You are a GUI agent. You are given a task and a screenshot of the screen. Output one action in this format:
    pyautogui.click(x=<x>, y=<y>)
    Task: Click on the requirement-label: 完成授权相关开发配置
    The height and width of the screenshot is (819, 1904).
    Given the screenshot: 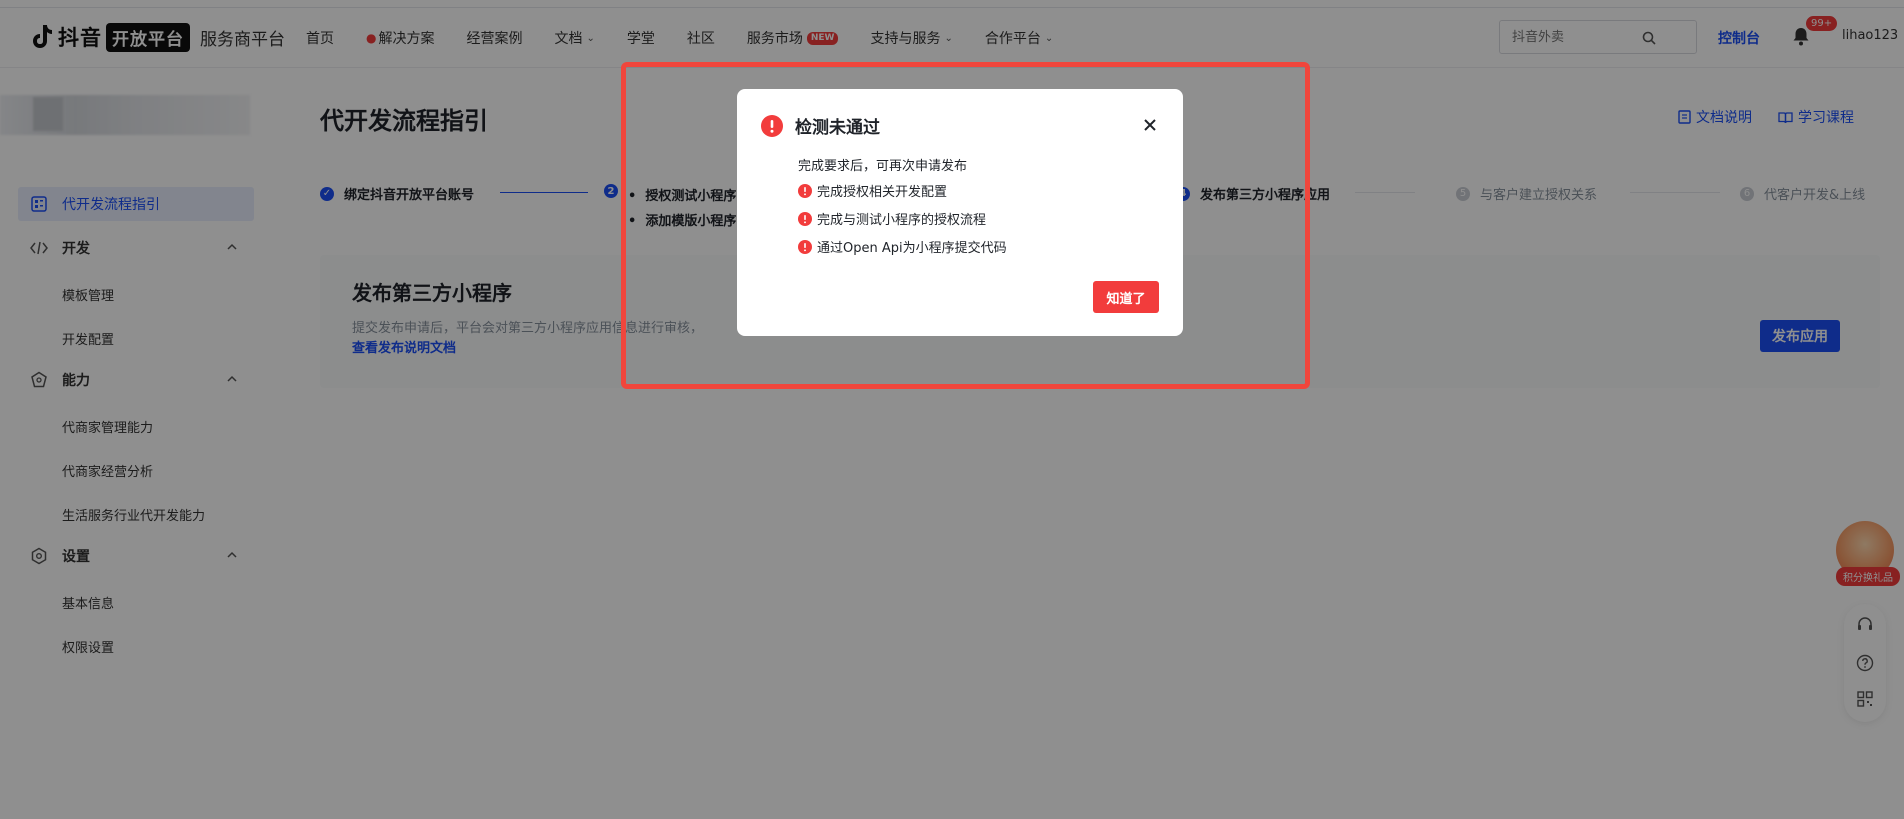 What is the action you would take?
    pyautogui.click(x=882, y=192)
    